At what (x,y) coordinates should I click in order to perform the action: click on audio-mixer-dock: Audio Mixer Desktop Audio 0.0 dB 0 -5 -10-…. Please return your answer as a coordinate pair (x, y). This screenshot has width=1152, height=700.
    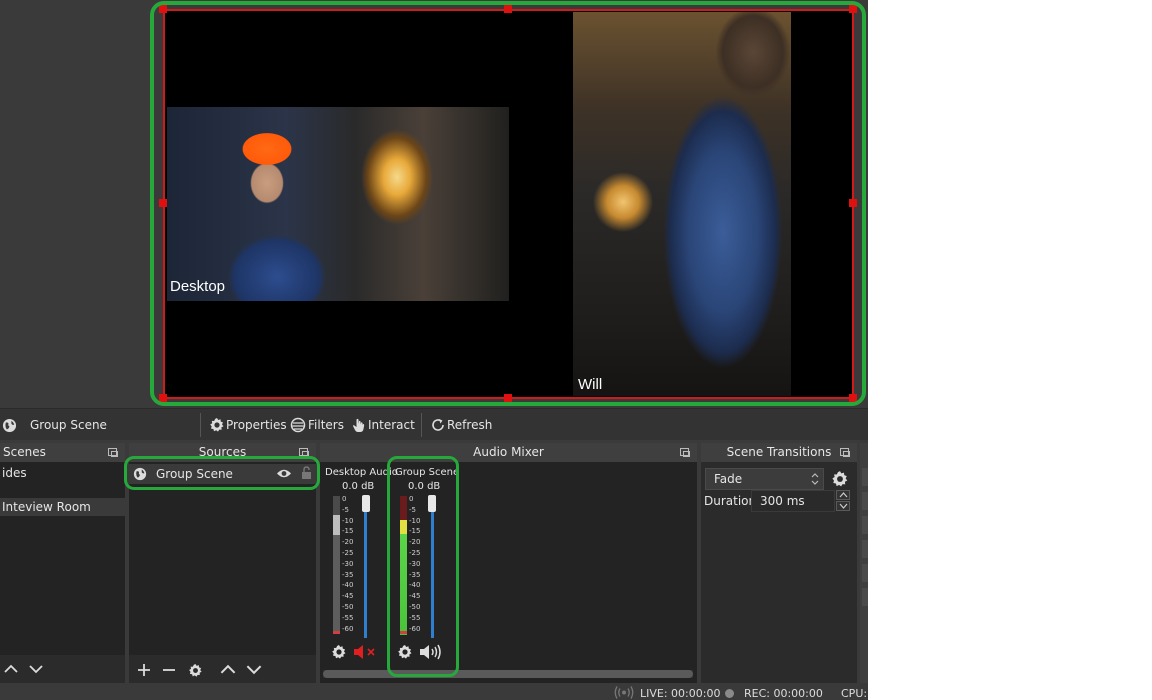
    Looking at the image, I should click on (508, 563).